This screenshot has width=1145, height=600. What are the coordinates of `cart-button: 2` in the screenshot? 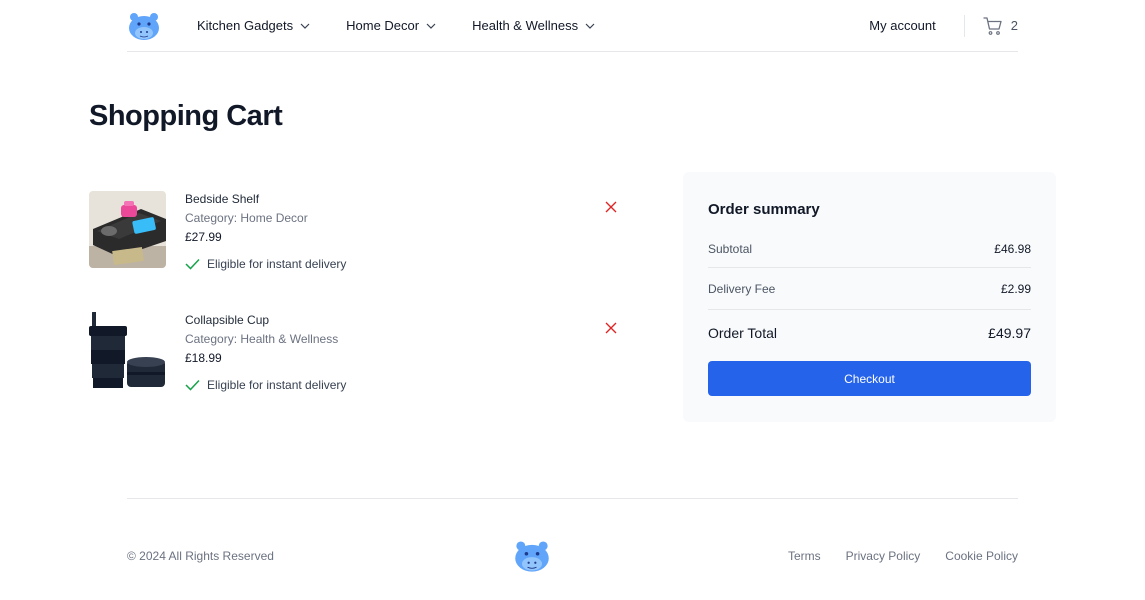 It's located at (1000, 26).